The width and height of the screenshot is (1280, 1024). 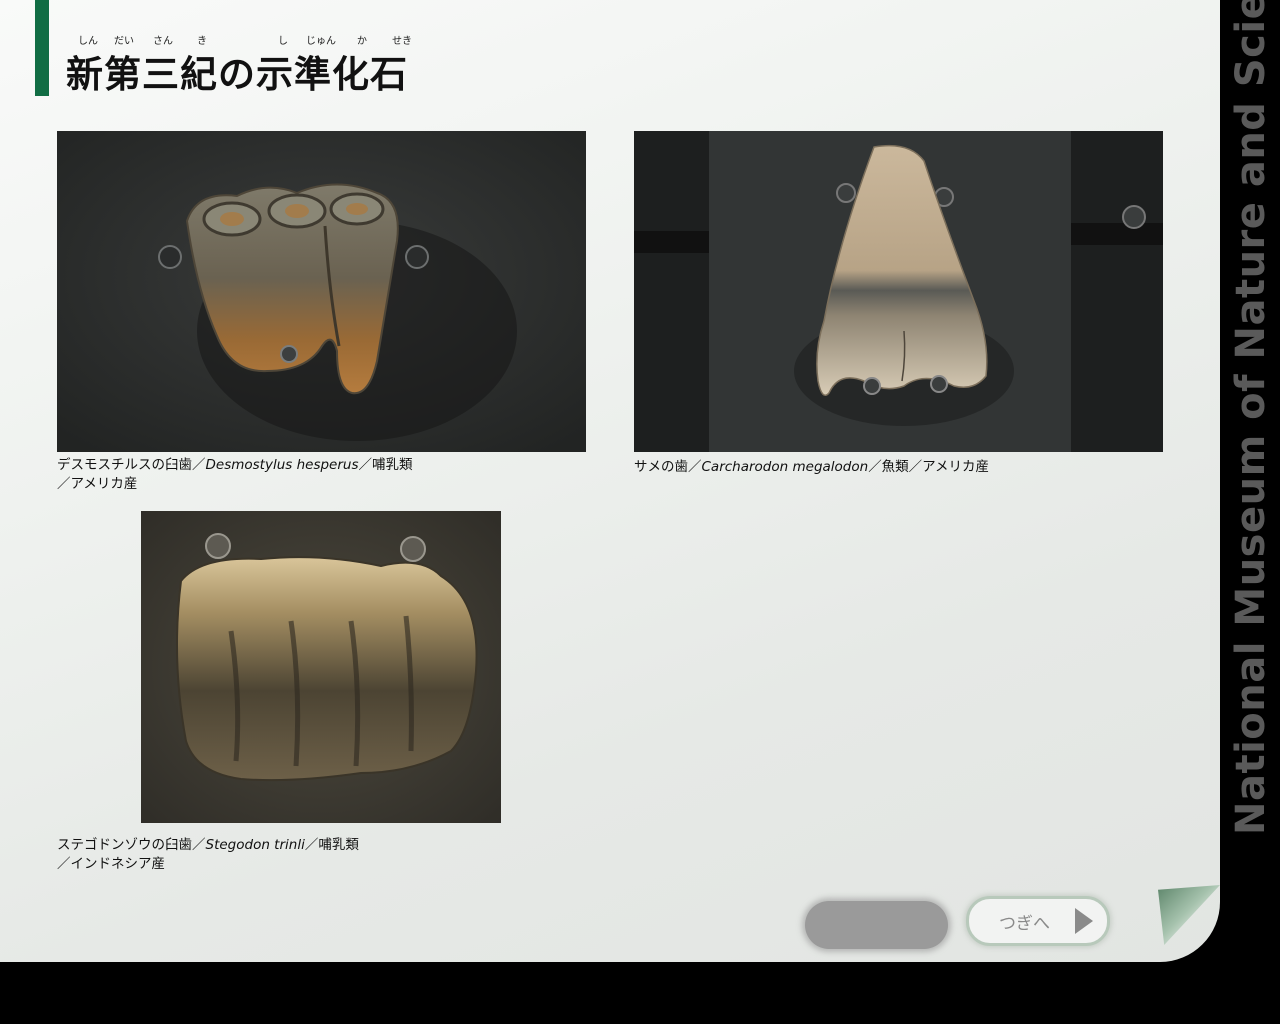 What do you see at coordinates (1024, 924) in the screenshot?
I see `next-button-label: つぎへ` at bounding box center [1024, 924].